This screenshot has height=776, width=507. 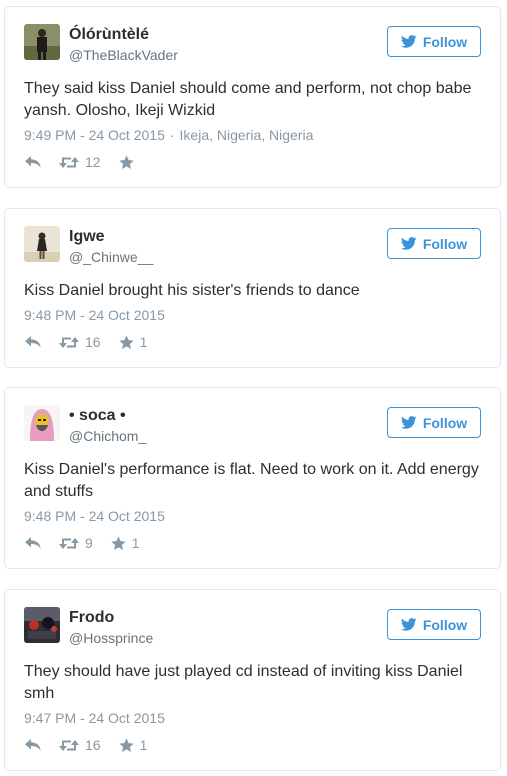 I want to click on user-handle: @Hossprince, so click(x=111, y=638).